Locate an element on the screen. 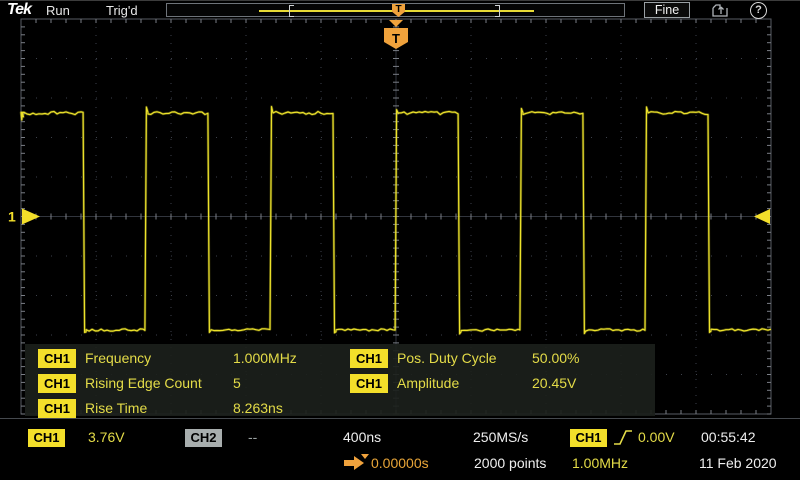 The width and height of the screenshot is (800, 480). measurement-row: CH1 Amplitude 20.45V is located at coordinates (500, 383).